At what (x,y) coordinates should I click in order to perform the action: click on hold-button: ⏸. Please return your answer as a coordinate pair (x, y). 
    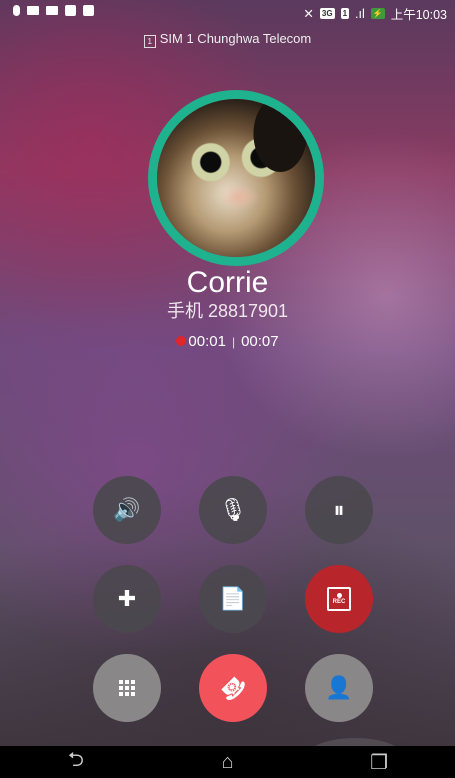
    Looking at the image, I should click on (339, 510).